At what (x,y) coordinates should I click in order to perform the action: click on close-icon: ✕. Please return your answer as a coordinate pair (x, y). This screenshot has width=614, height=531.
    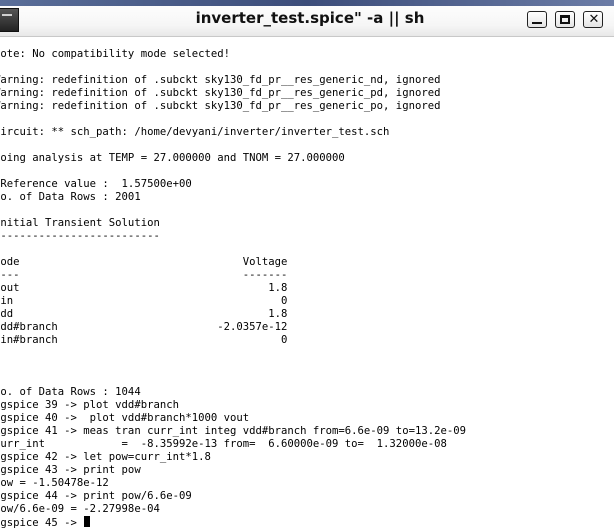
    Looking at the image, I should click on (594, 19).